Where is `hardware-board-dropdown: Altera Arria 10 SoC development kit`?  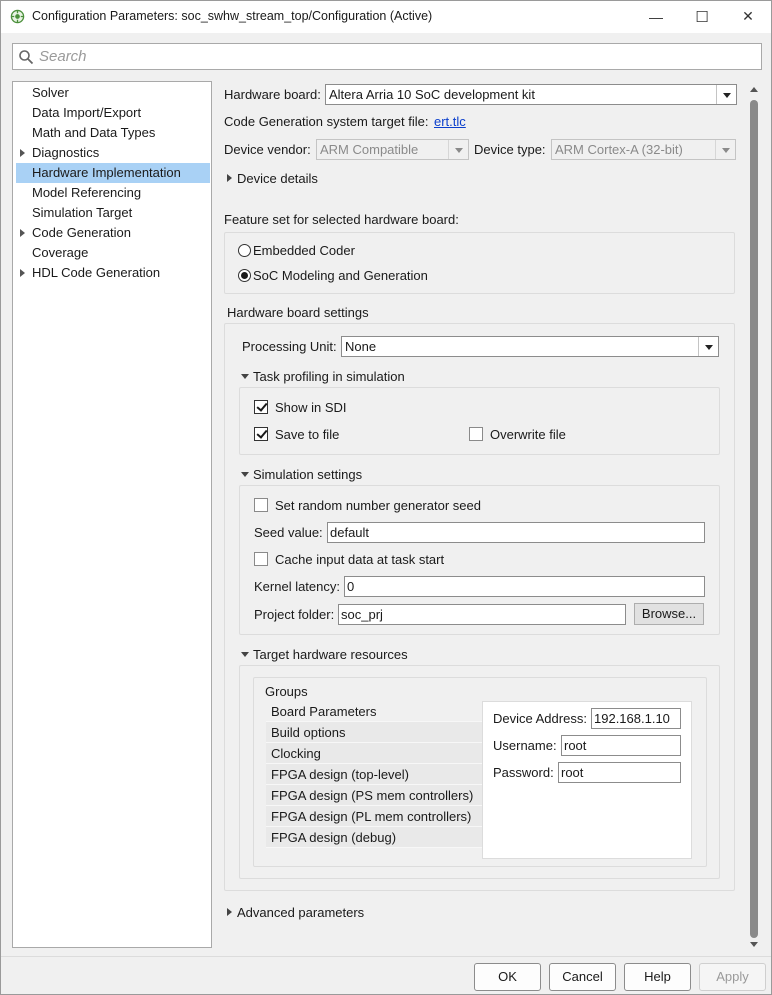 hardware-board-dropdown: Altera Arria 10 SoC development kit is located at coordinates (531, 94).